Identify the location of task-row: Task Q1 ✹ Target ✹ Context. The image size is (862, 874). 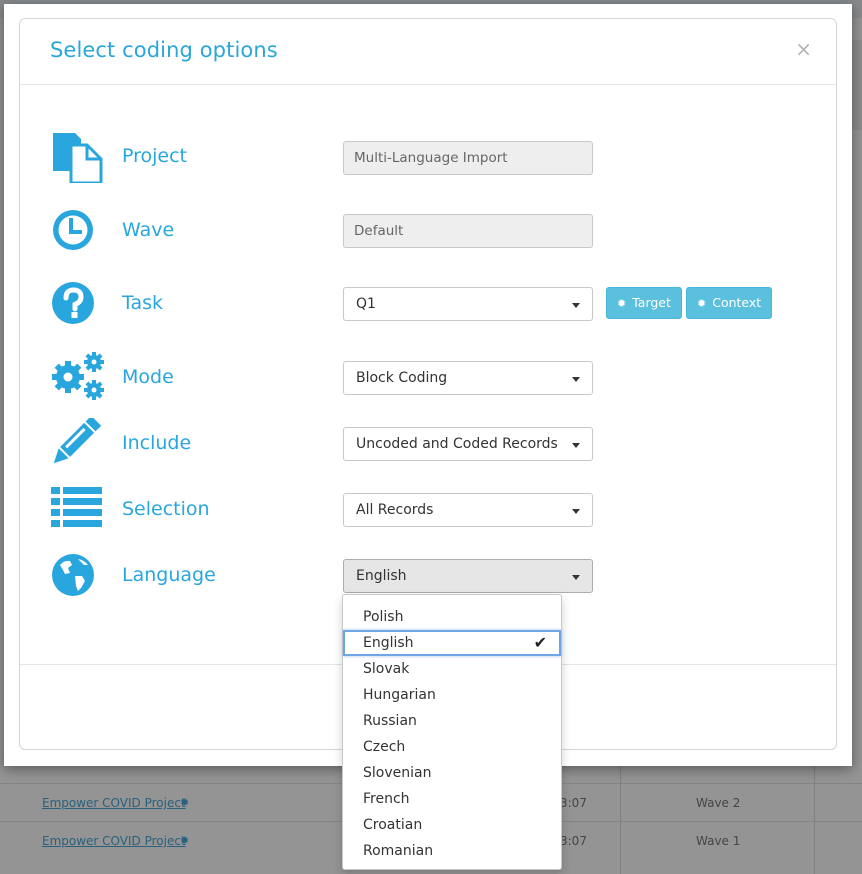
(428, 306).